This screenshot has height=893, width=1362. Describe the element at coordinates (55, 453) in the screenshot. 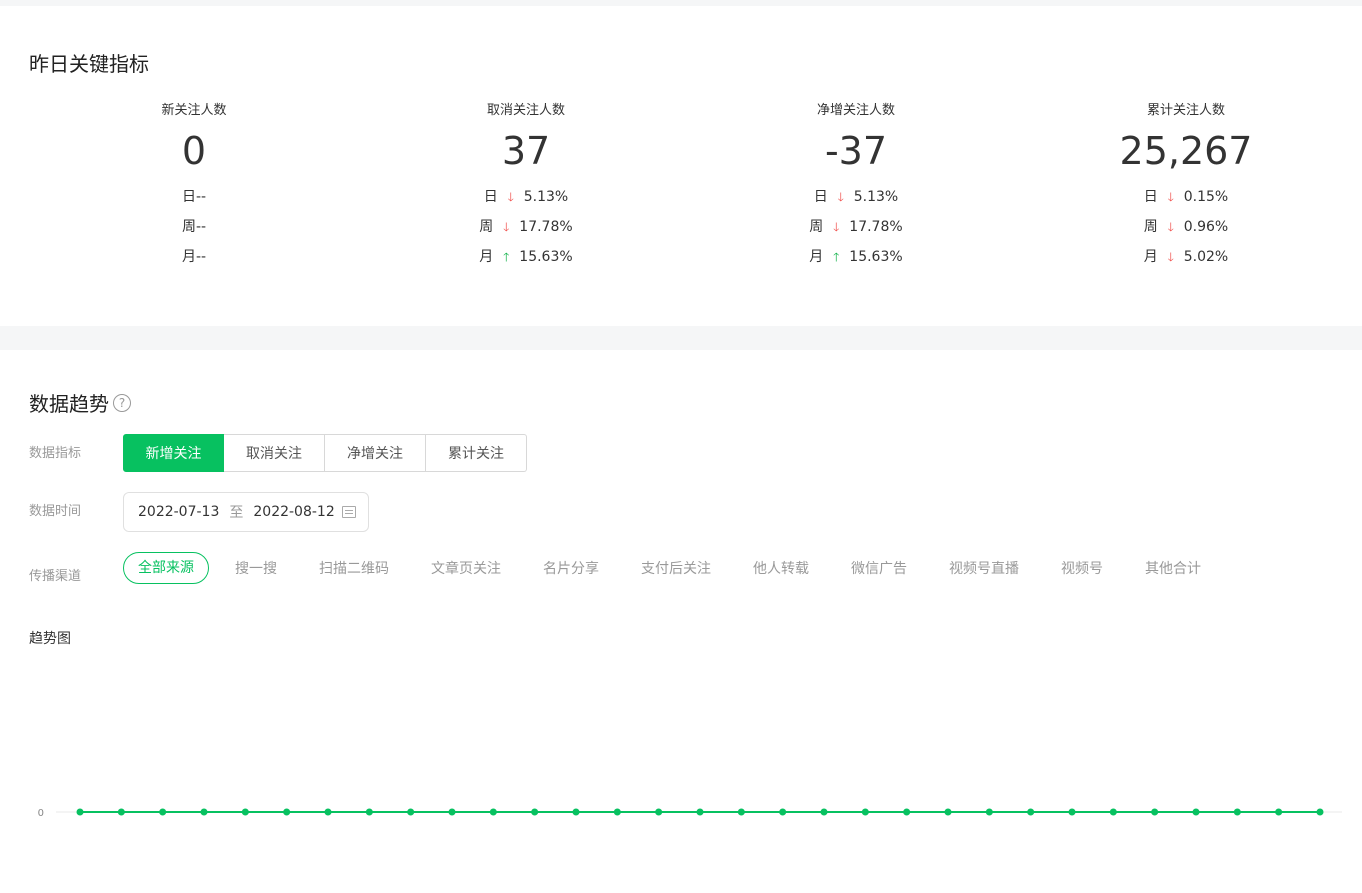

I see `metric-label: 数据指标` at that location.